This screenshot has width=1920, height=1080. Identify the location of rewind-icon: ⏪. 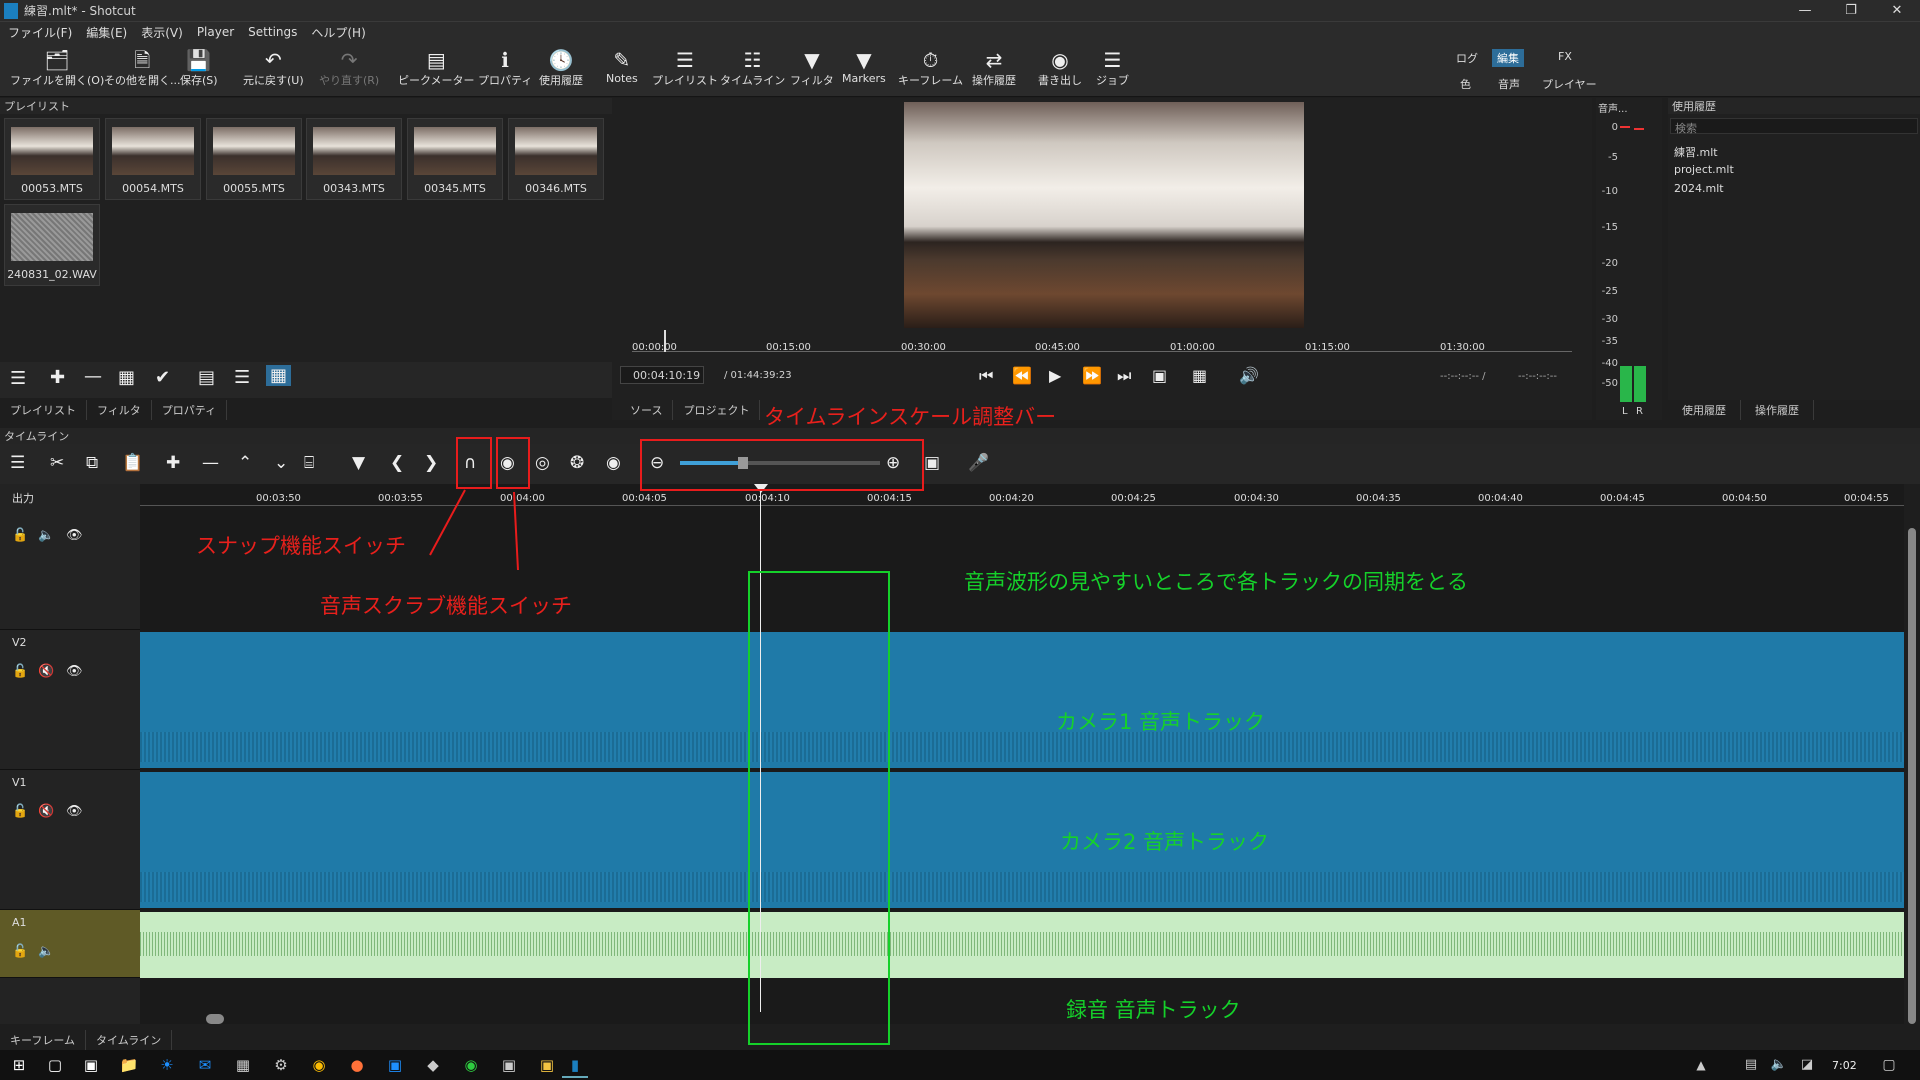
(1022, 375).